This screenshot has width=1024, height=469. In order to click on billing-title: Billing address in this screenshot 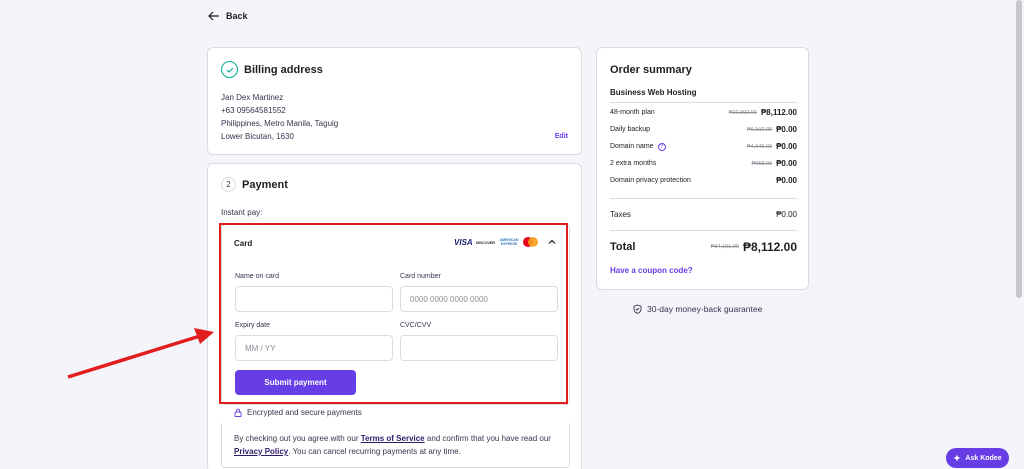, I will do `click(272, 69)`.